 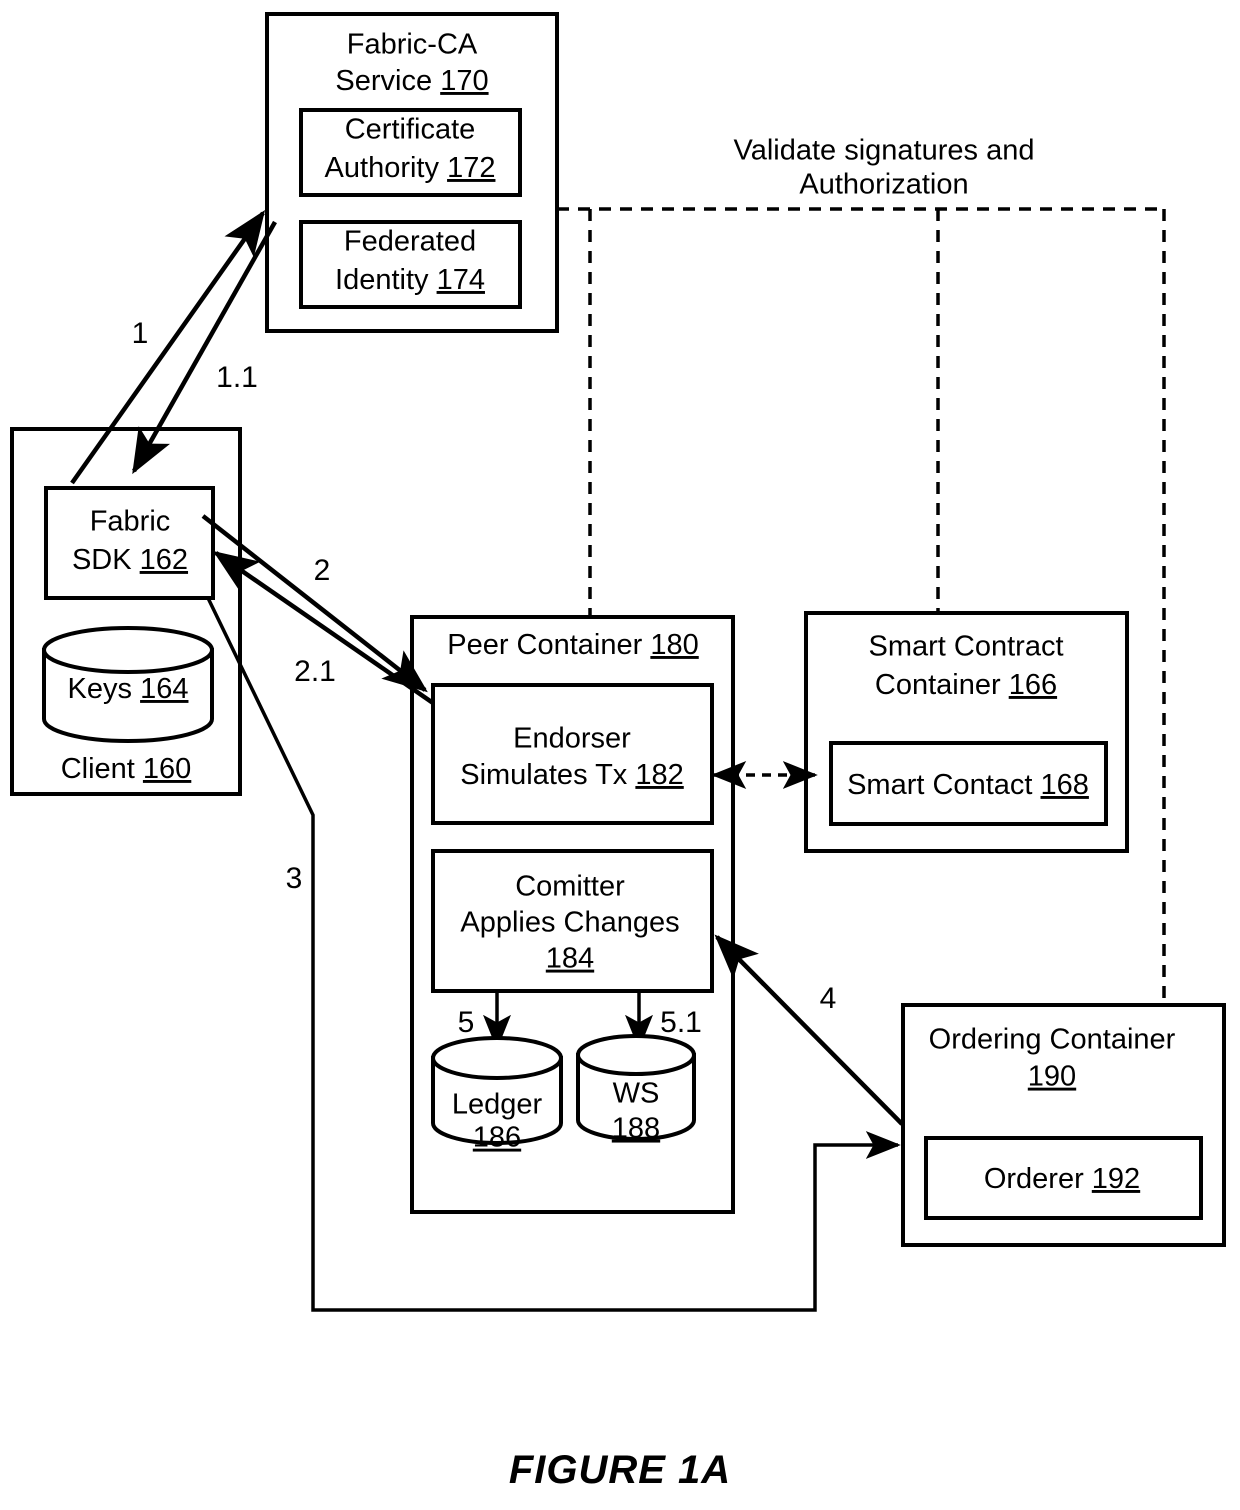 I want to click on node-fabric-sdk: Fabric SDK 162, so click(x=129, y=543).